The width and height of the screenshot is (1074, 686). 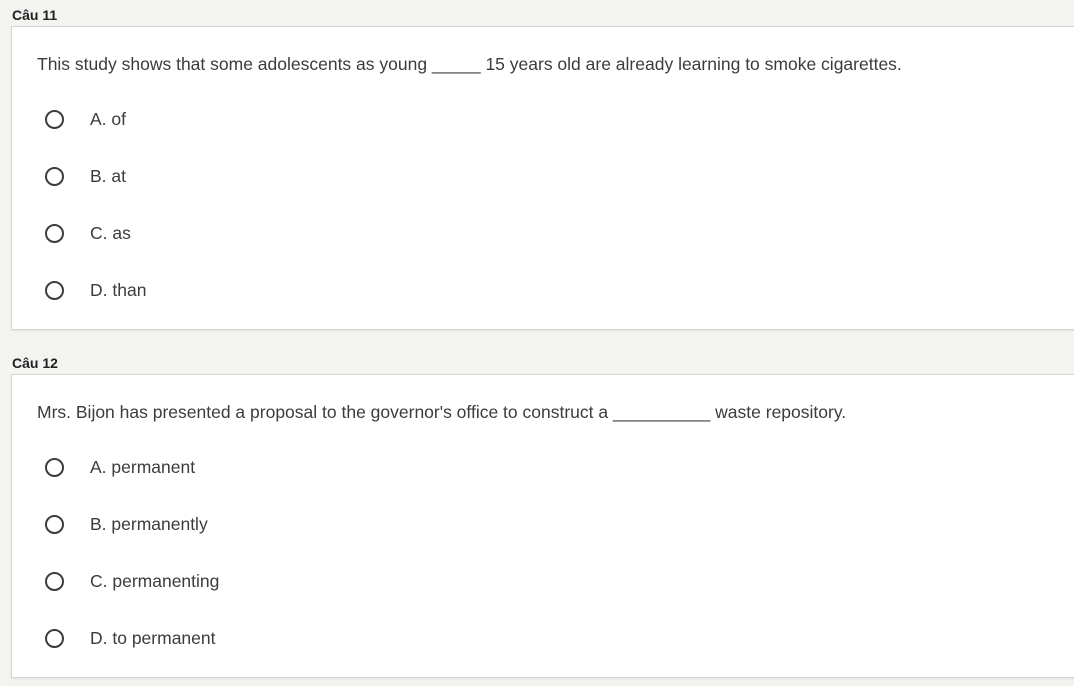 What do you see at coordinates (35, 363) in the screenshot?
I see `question-number: Câu 12` at bounding box center [35, 363].